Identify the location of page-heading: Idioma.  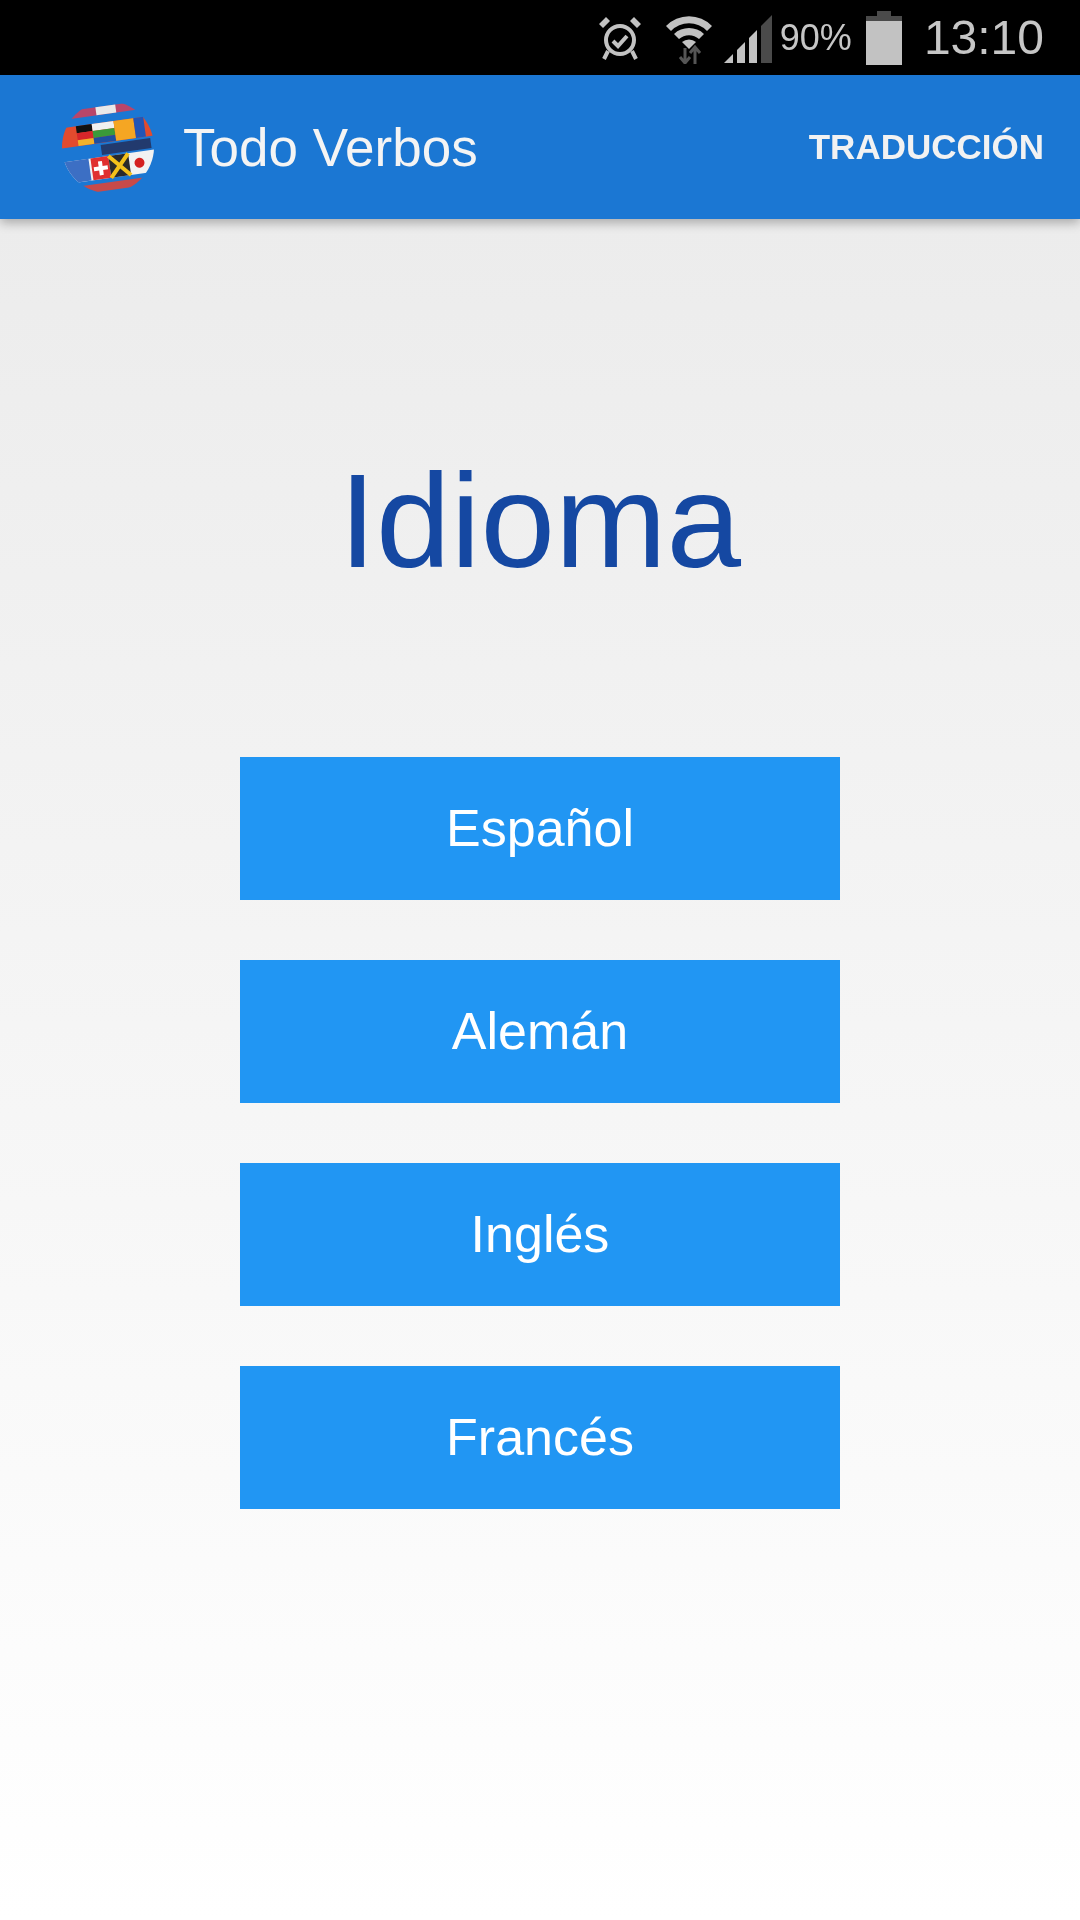
(540, 521).